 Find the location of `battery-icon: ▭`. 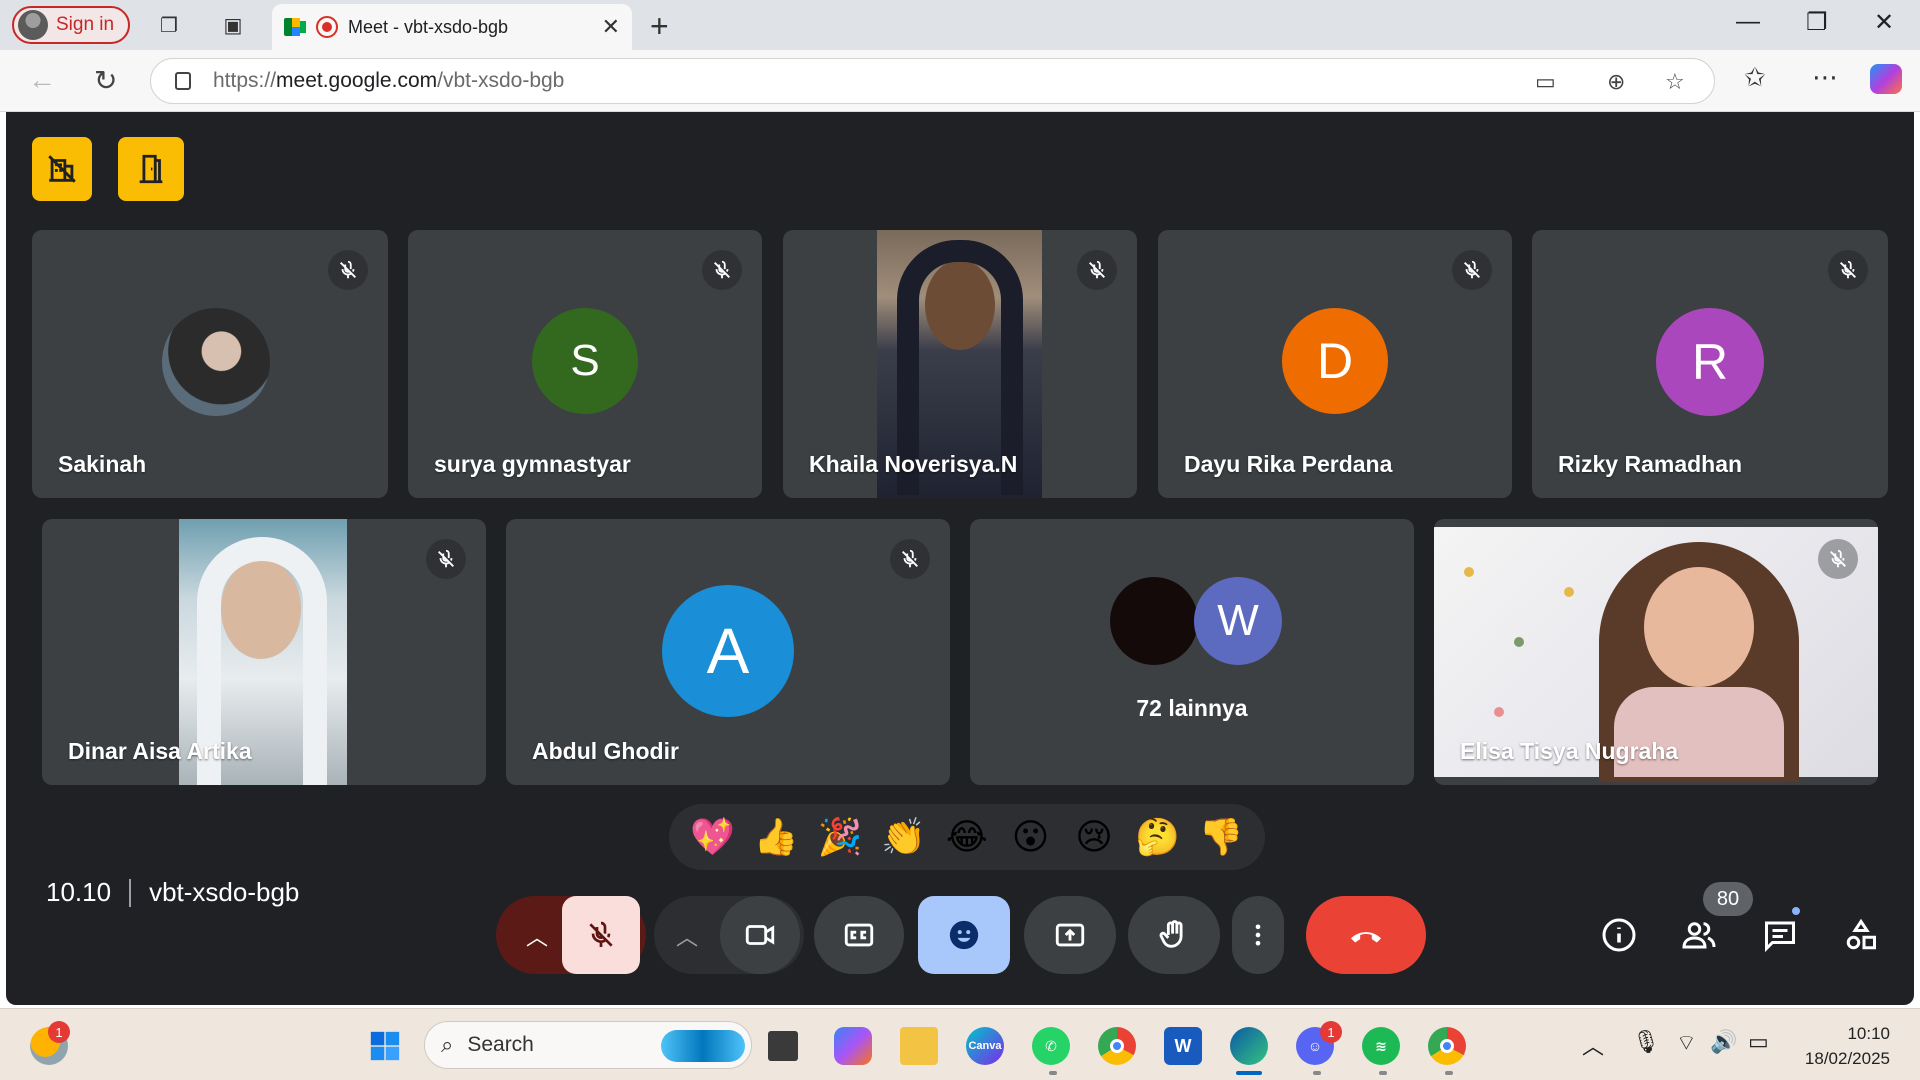

battery-icon: ▭ is located at coordinates (1758, 1042).